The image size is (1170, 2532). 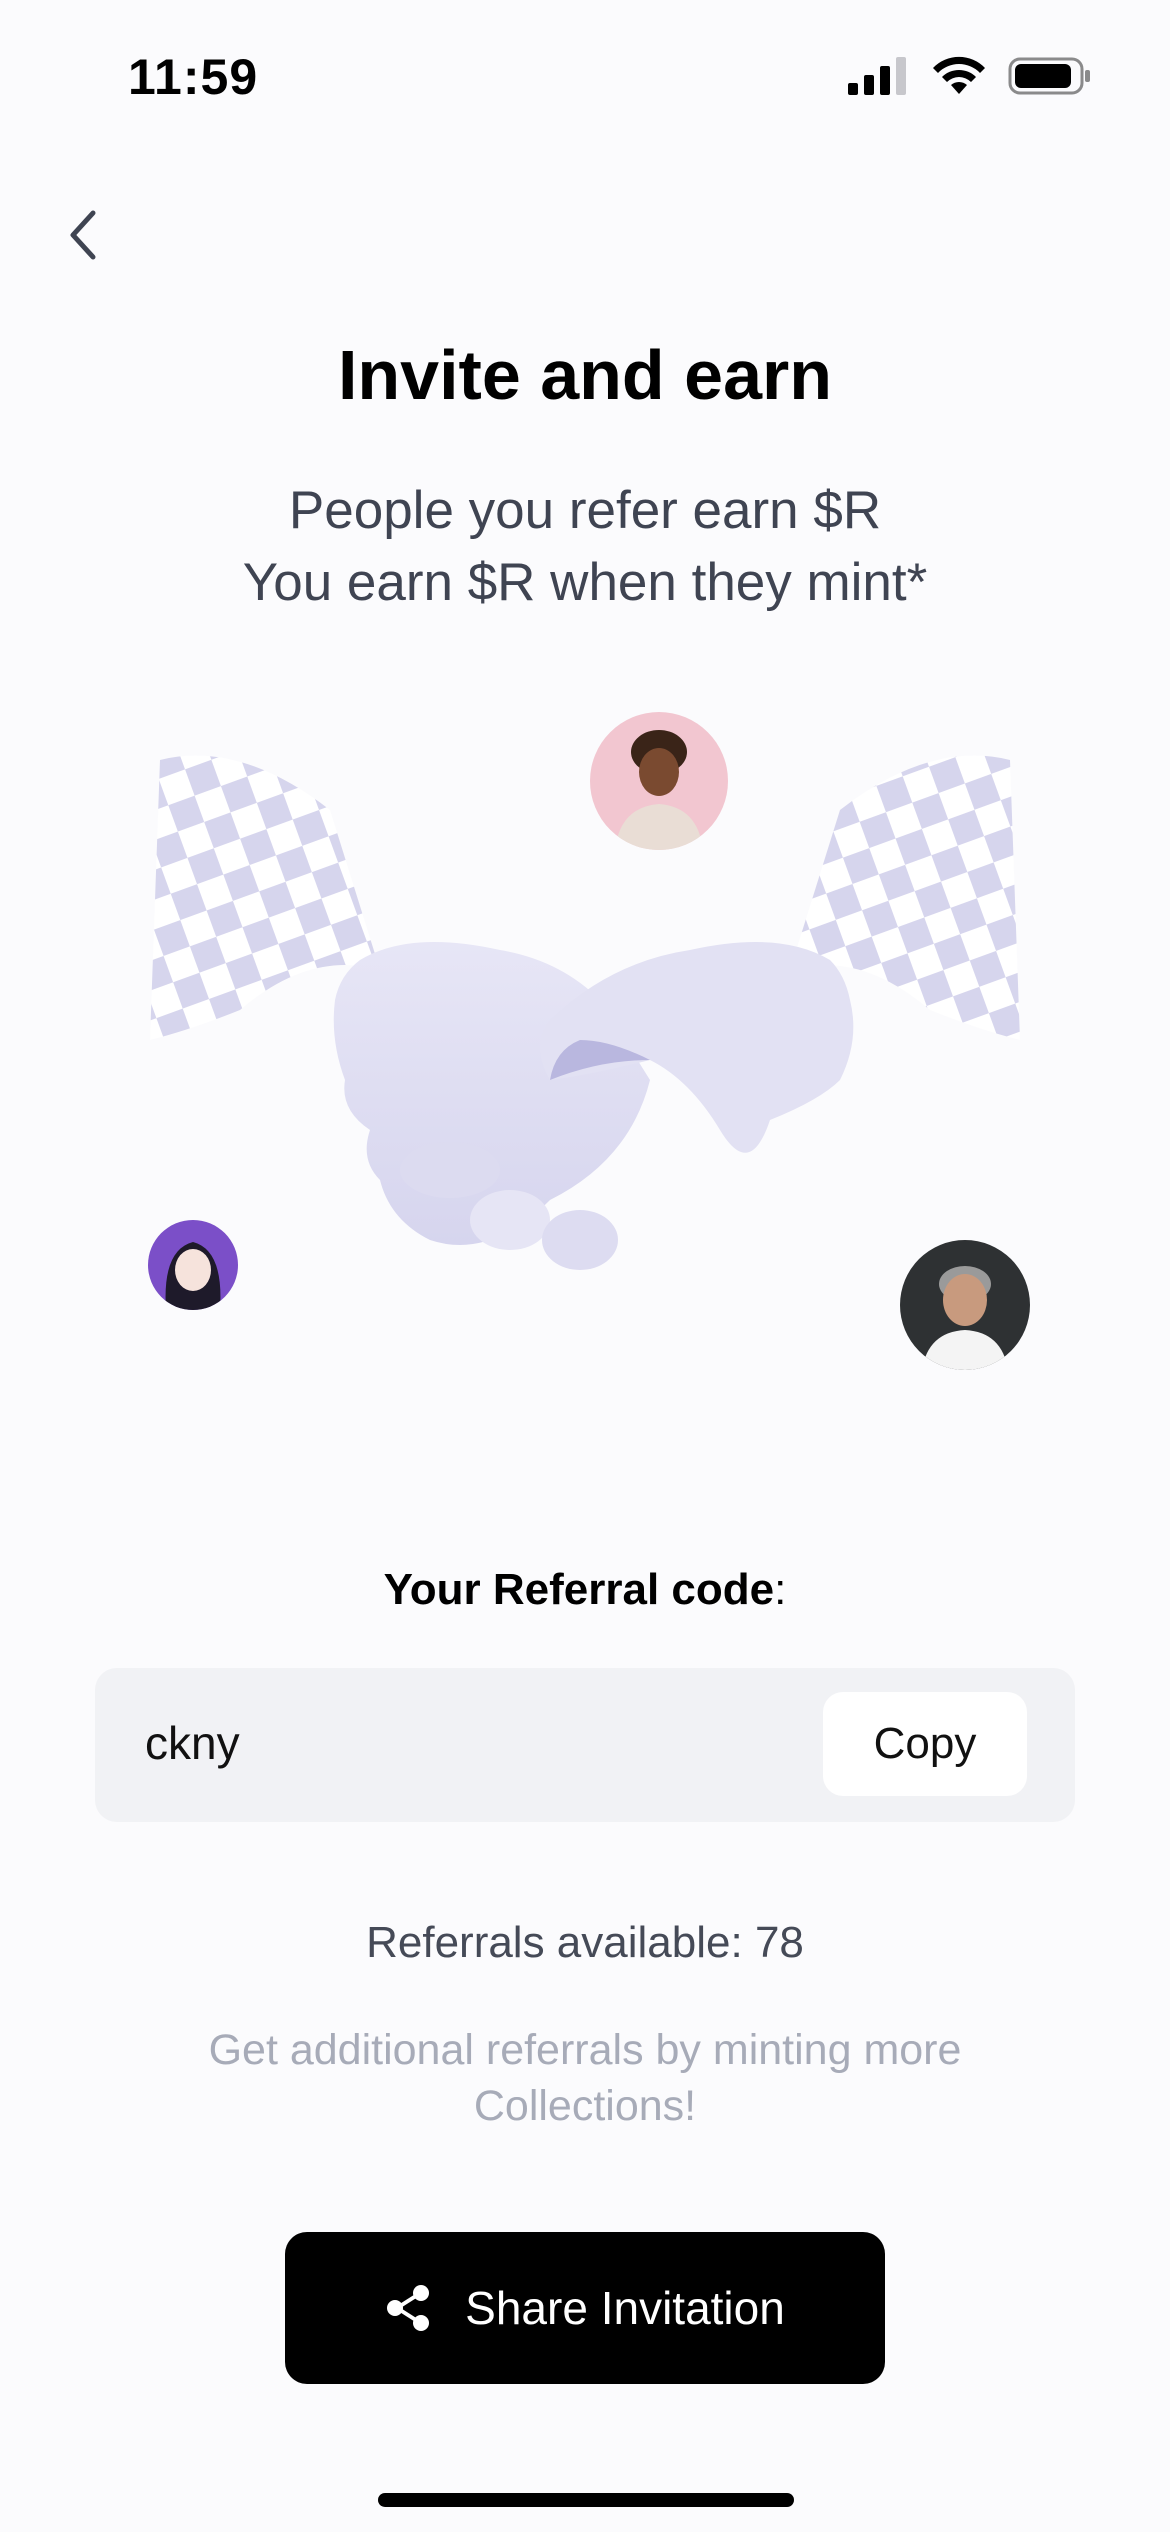 What do you see at coordinates (192, 1743) in the screenshot?
I see `referral-code-value: ckny` at bounding box center [192, 1743].